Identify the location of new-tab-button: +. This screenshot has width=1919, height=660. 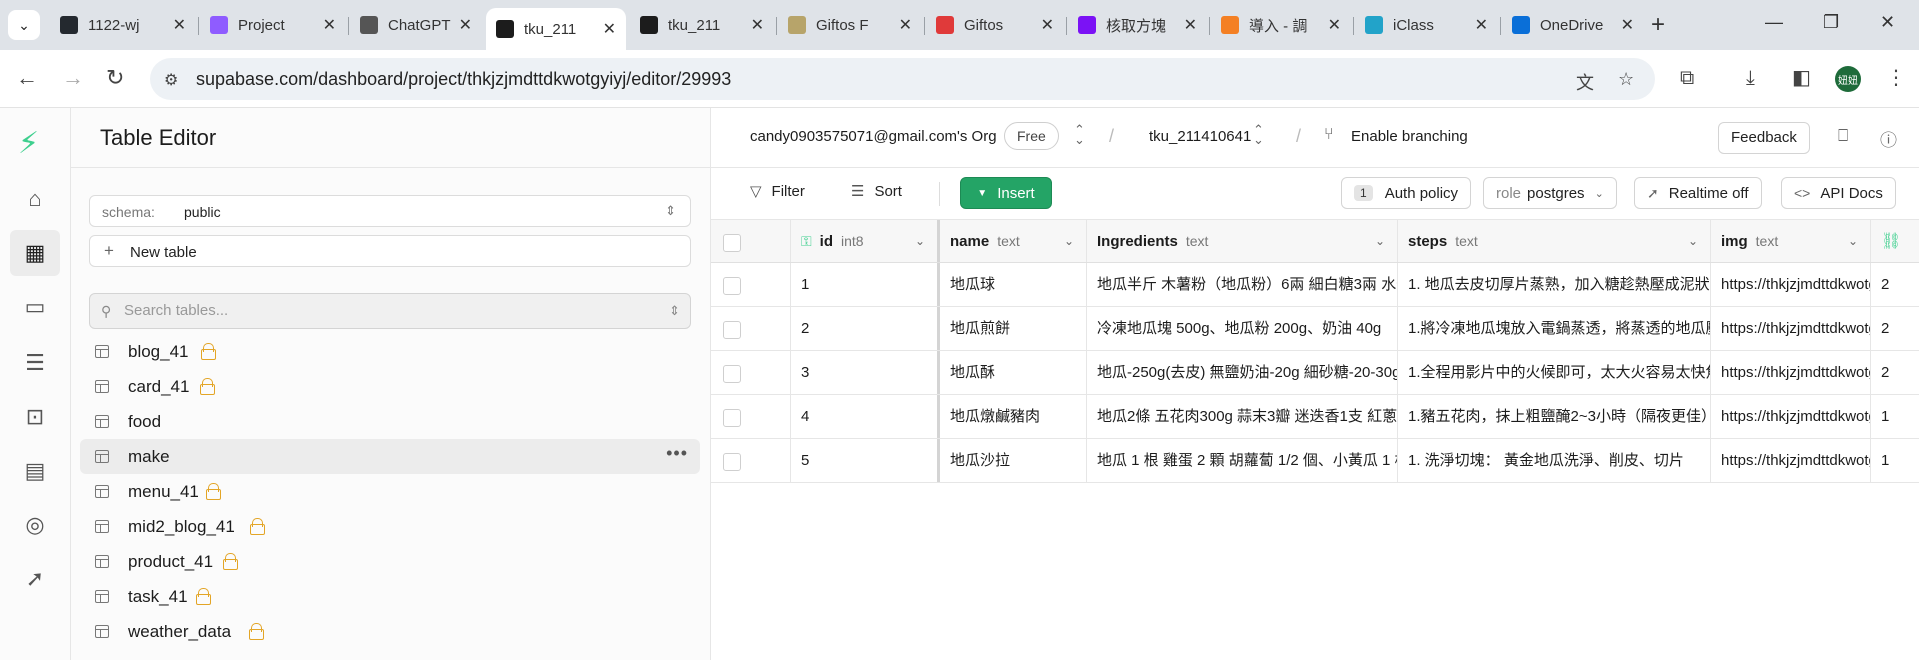
(1658, 25).